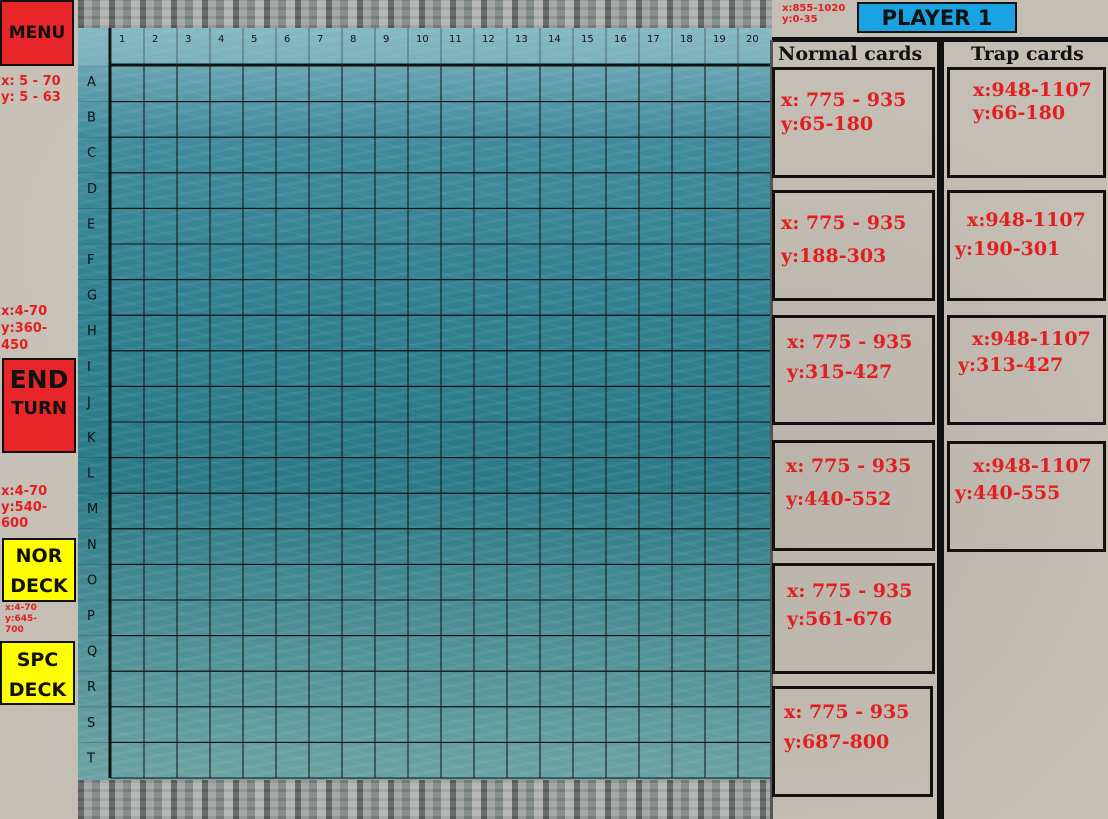  What do you see at coordinates (226, 226) in the screenshot?
I see `board-cell-E4` at bounding box center [226, 226].